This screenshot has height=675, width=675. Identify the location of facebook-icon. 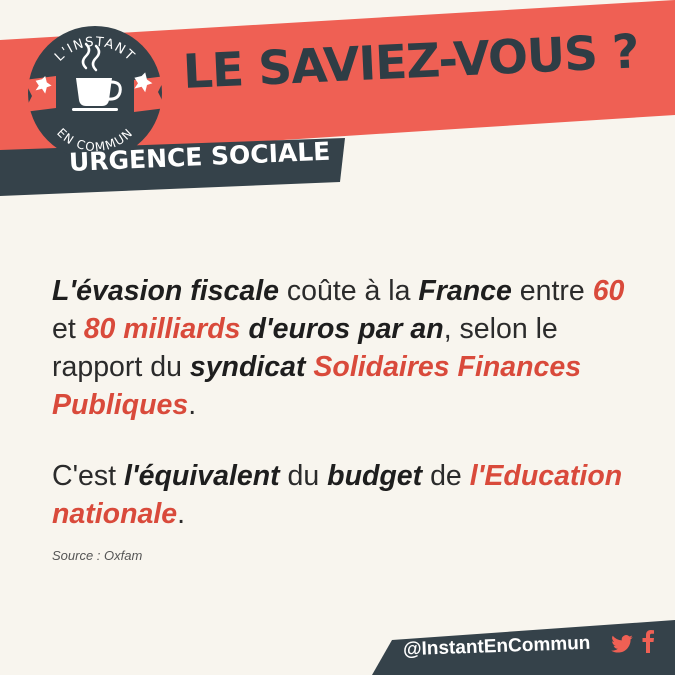
(648, 641).